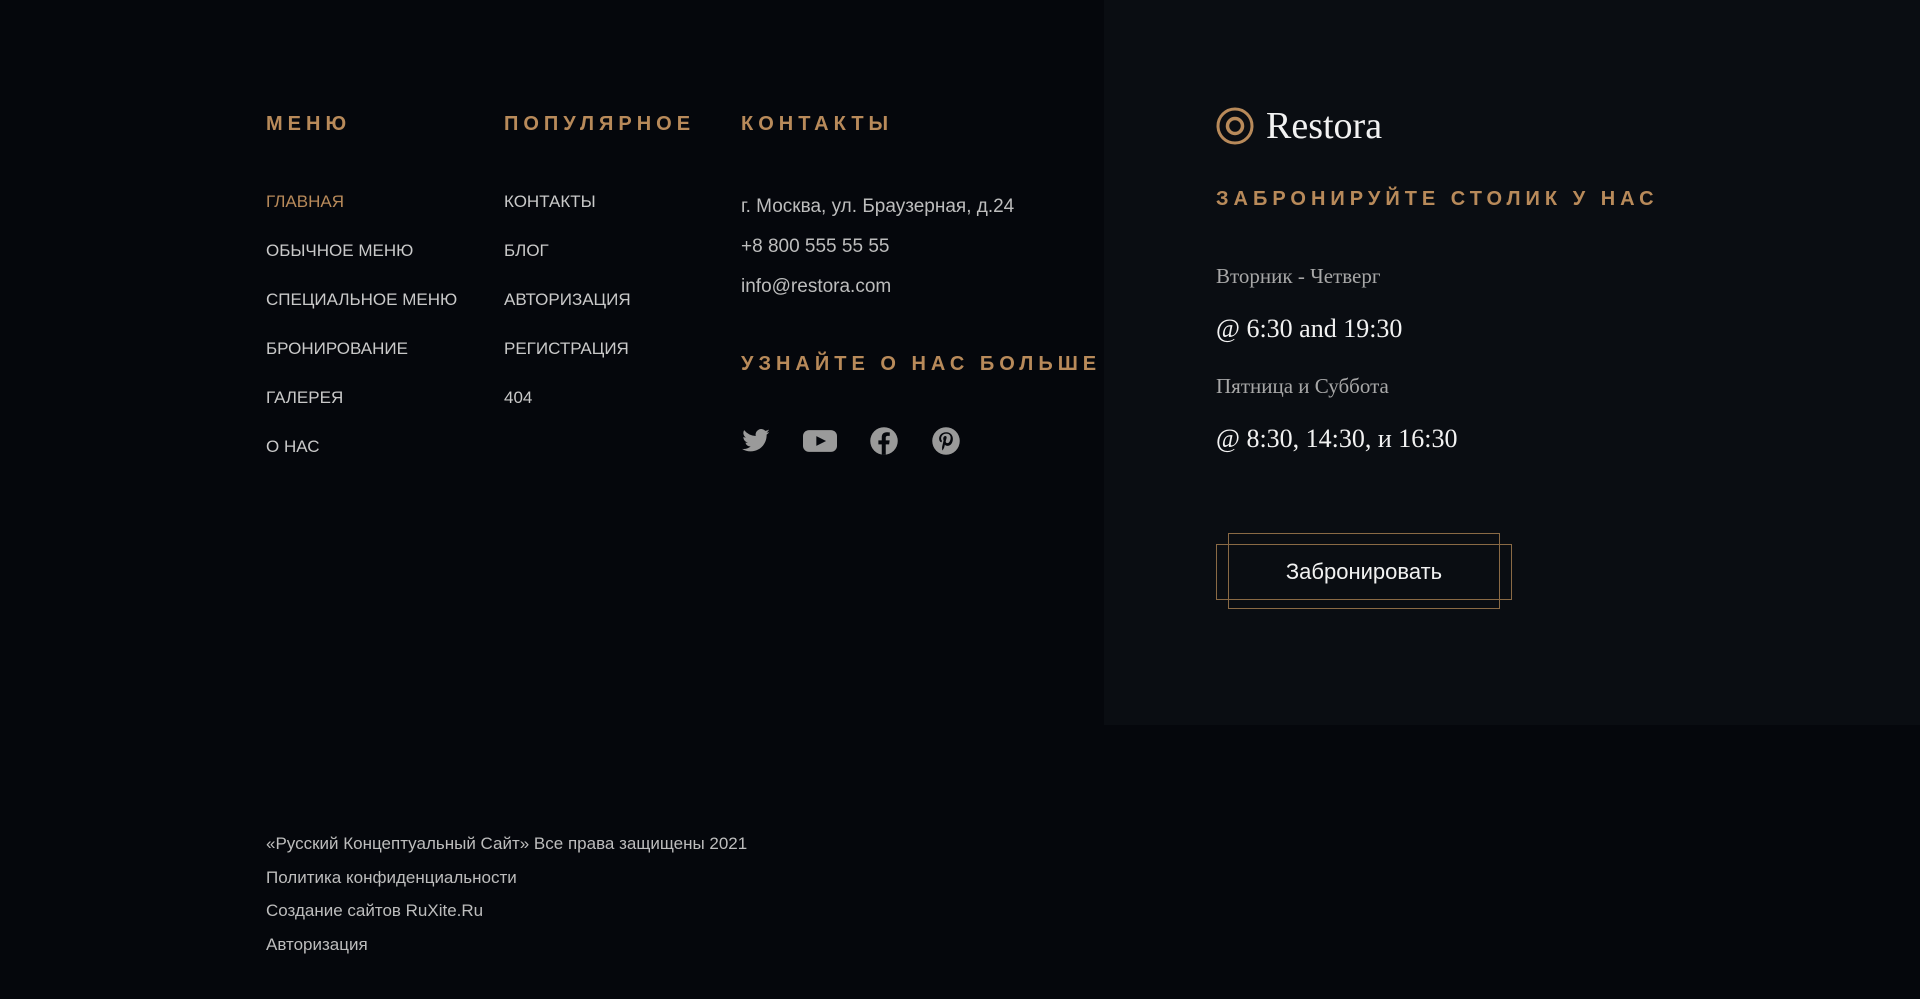  What do you see at coordinates (1437, 199) in the screenshot?
I see `reservation-heading: ЗАБРОНИРУЙТЕ СТОЛИК У НАС` at bounding box center [1437, 199].